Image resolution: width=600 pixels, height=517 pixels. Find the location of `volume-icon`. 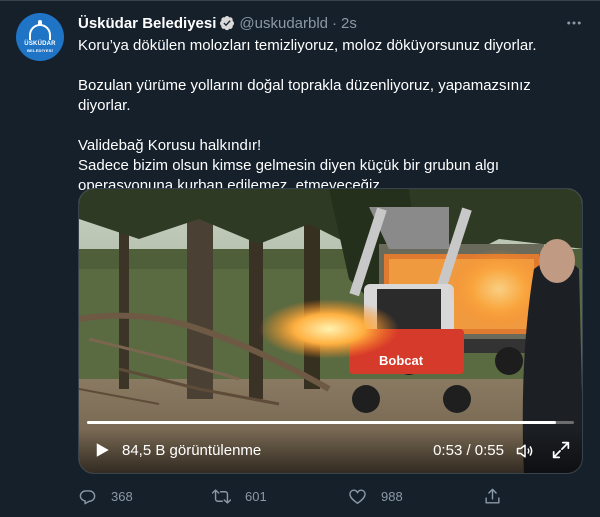

volume-icon is located at coordinates (525, 451).